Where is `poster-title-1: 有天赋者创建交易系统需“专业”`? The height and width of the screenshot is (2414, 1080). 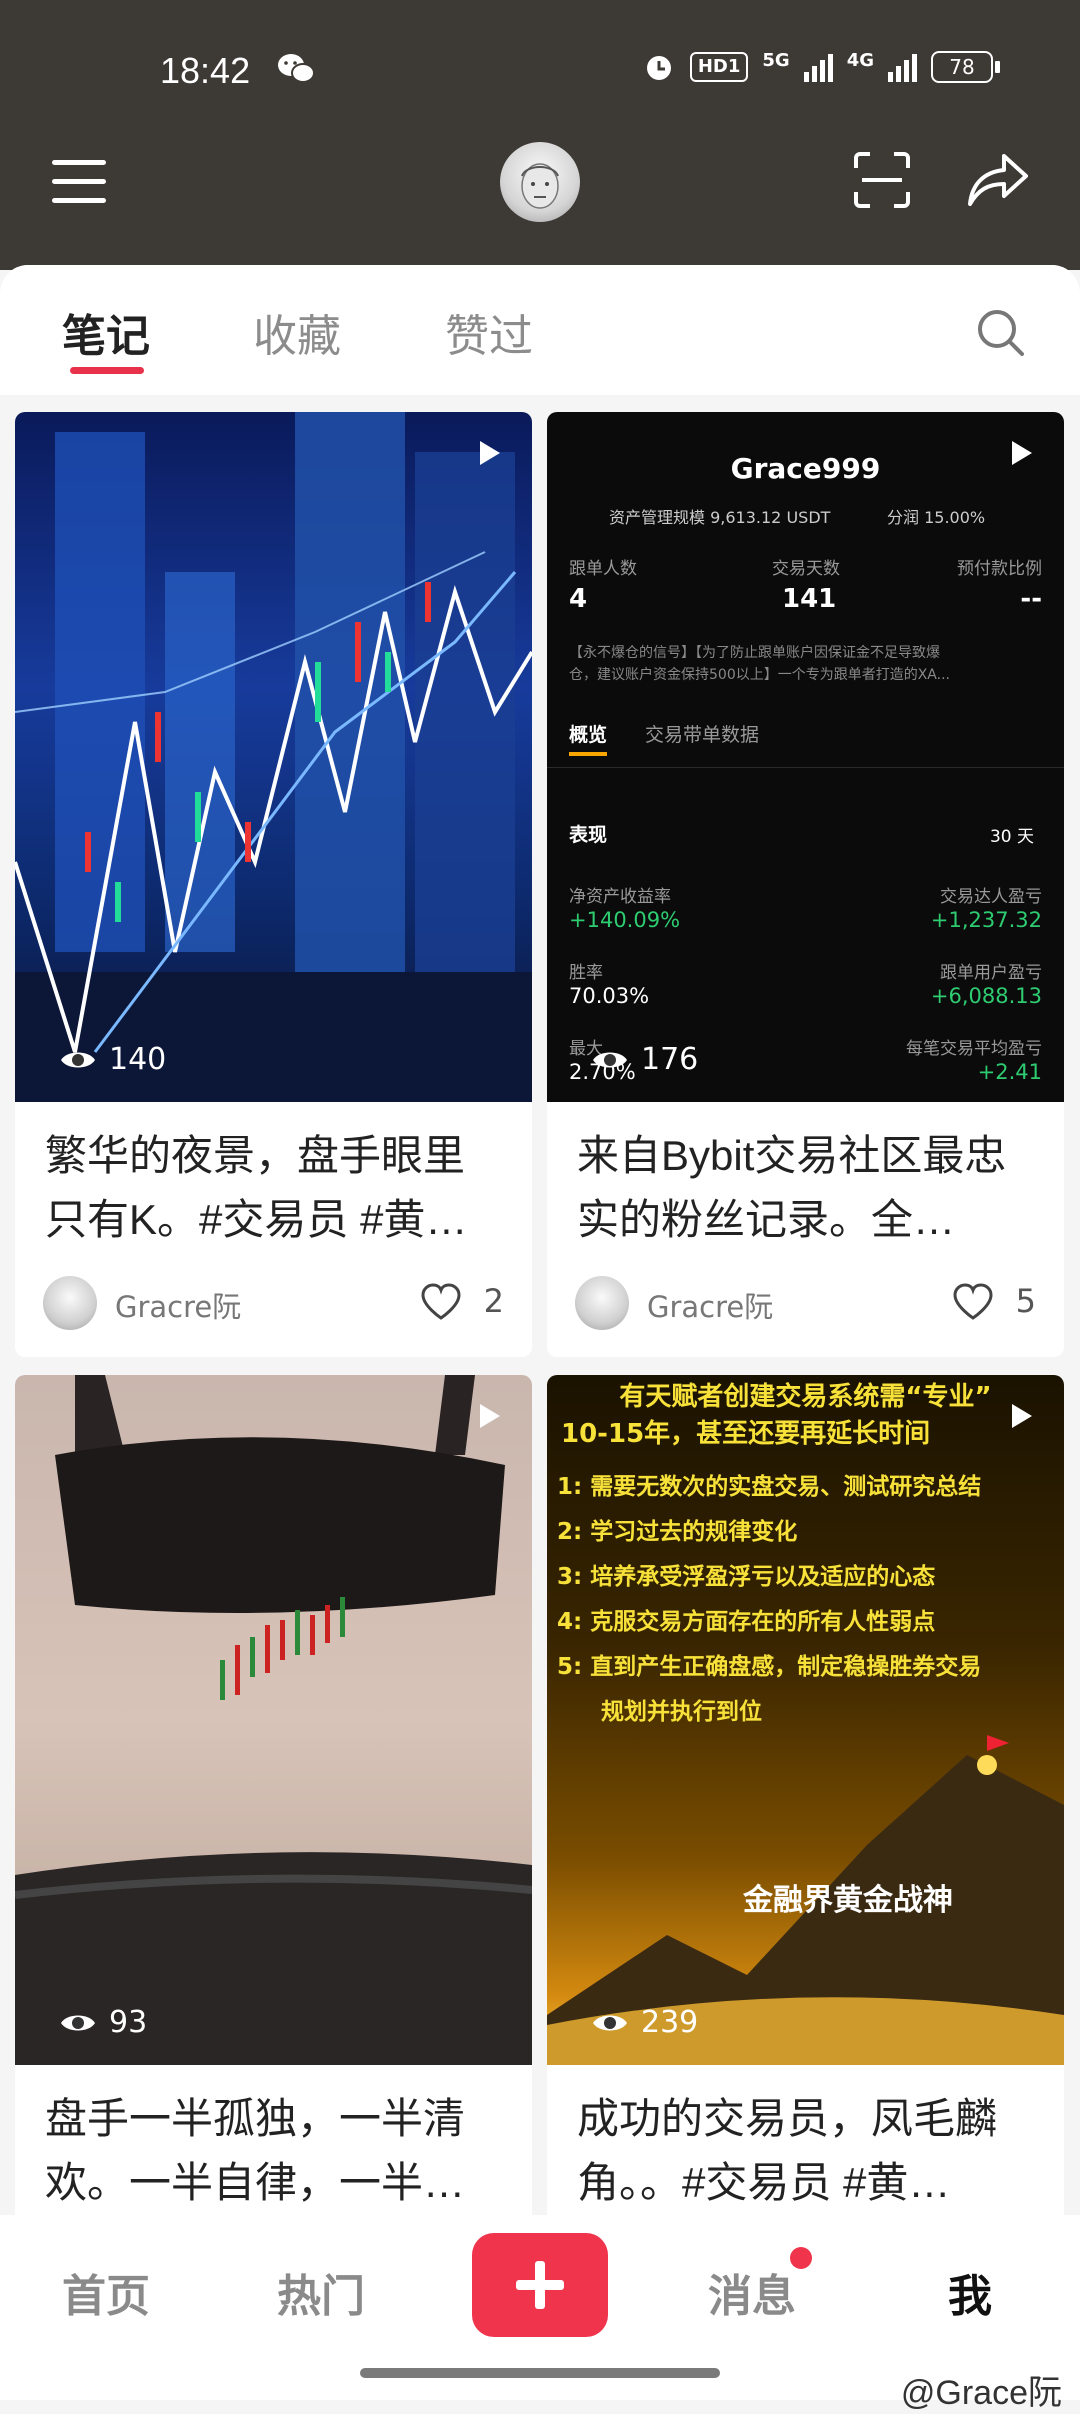
poster-title-1: 有天赋者创建交易系统需“专业” is located at coordinates (805, 1397).